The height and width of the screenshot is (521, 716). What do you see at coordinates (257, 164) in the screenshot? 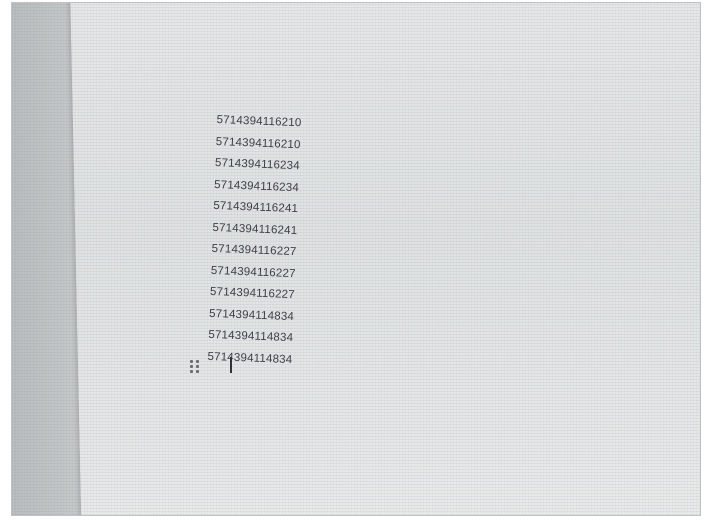
I see `list-item: 5714394116234` at bounding box center [257, 164].